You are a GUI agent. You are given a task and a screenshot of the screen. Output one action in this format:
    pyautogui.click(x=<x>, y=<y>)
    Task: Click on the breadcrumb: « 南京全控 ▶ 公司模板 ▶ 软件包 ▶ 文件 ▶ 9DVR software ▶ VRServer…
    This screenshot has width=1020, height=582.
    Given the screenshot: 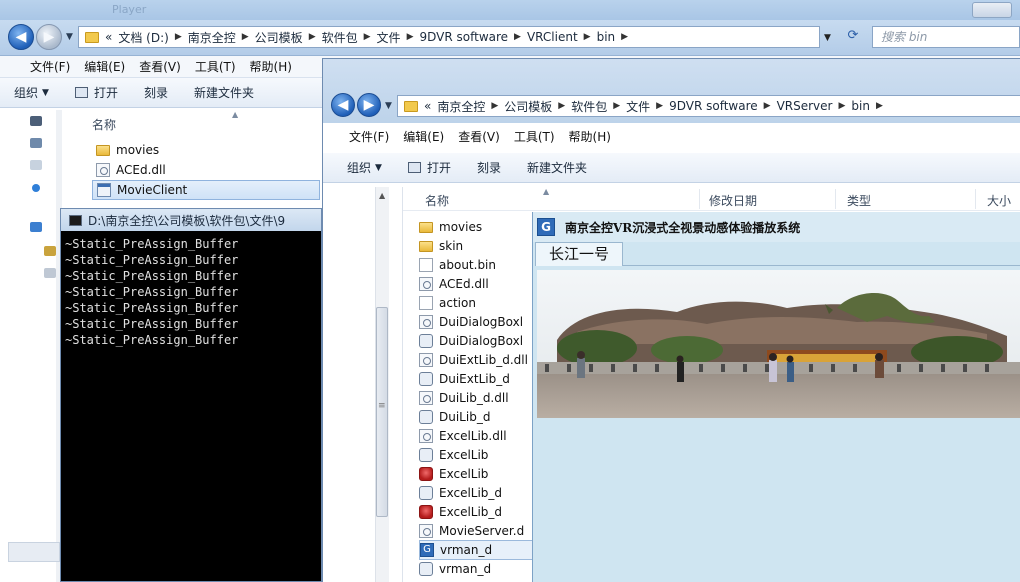 What is the action you would take?
    pyautogui.click(x=708, y=106)
    